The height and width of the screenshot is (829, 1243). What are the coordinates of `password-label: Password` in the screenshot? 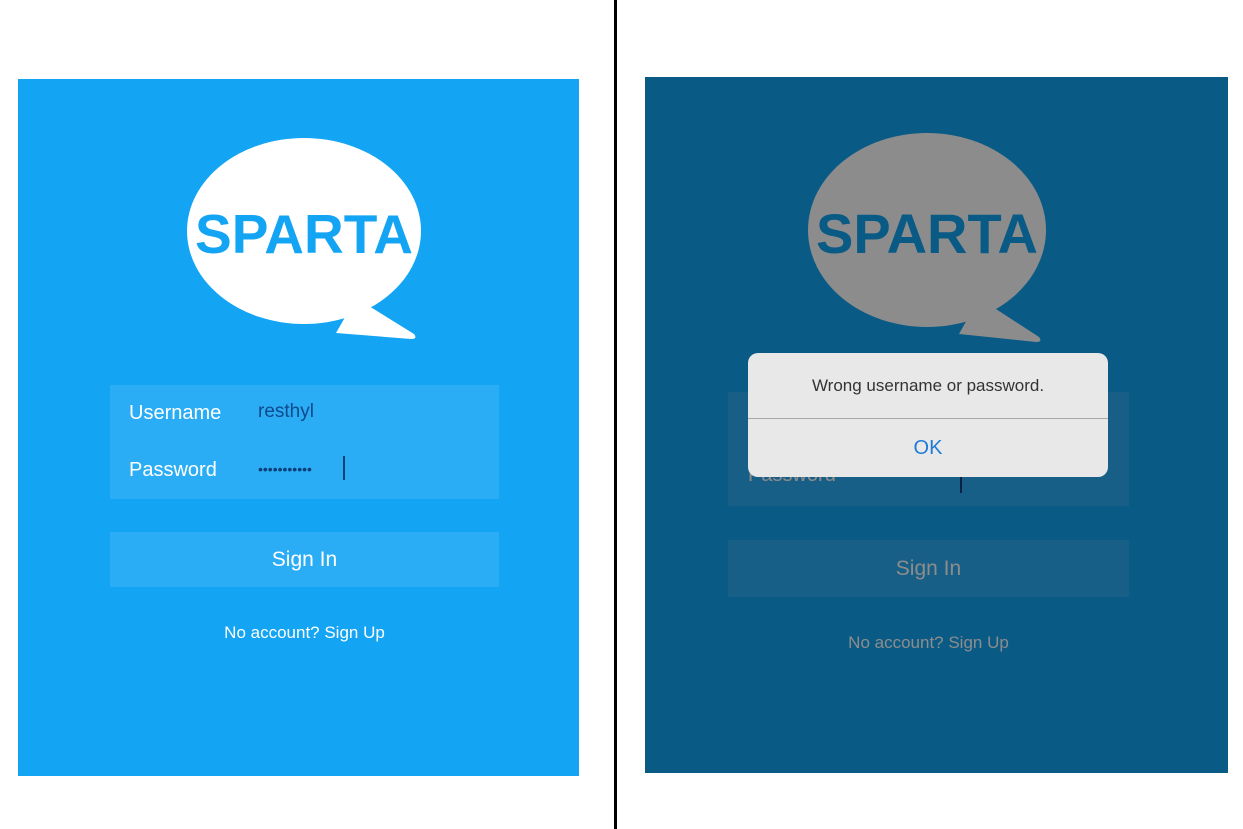 It's located at (173, 470).